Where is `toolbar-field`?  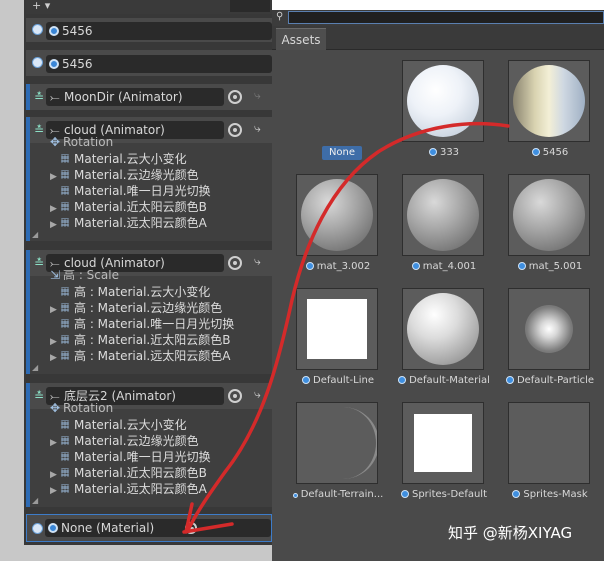 toolbar-field is located at coordinates (250, 6).